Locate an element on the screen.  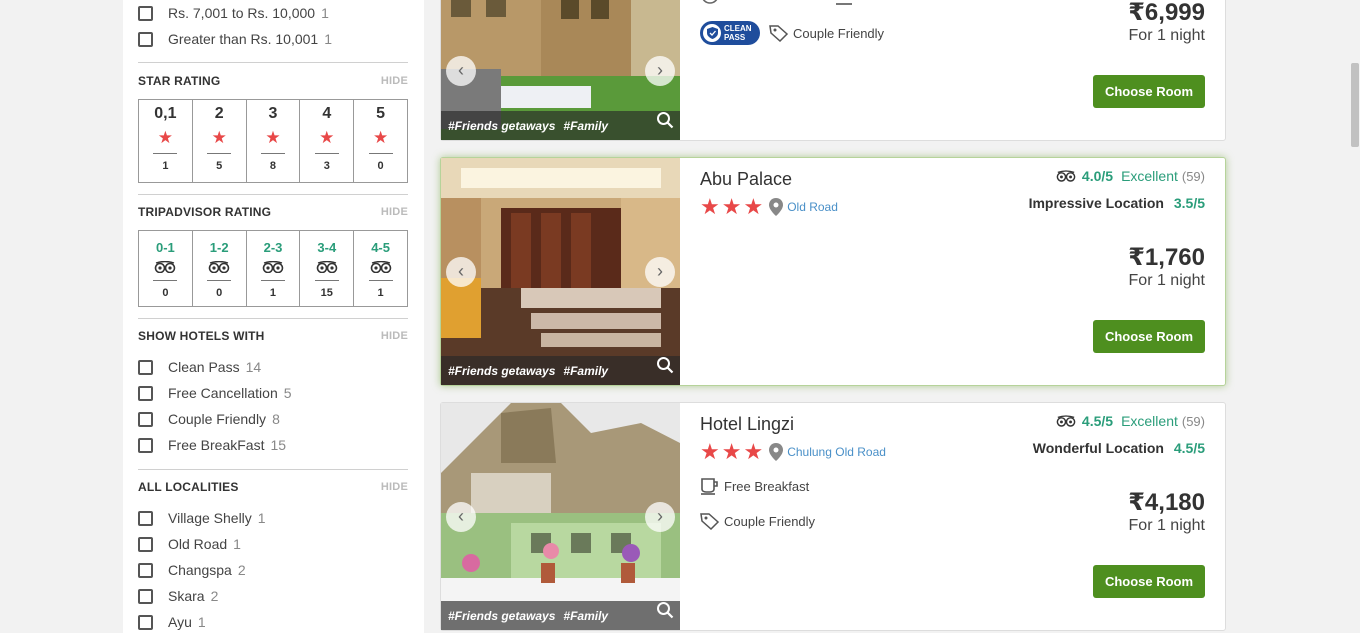
scrollbar-thumb is located at coordinates (1355, 105).